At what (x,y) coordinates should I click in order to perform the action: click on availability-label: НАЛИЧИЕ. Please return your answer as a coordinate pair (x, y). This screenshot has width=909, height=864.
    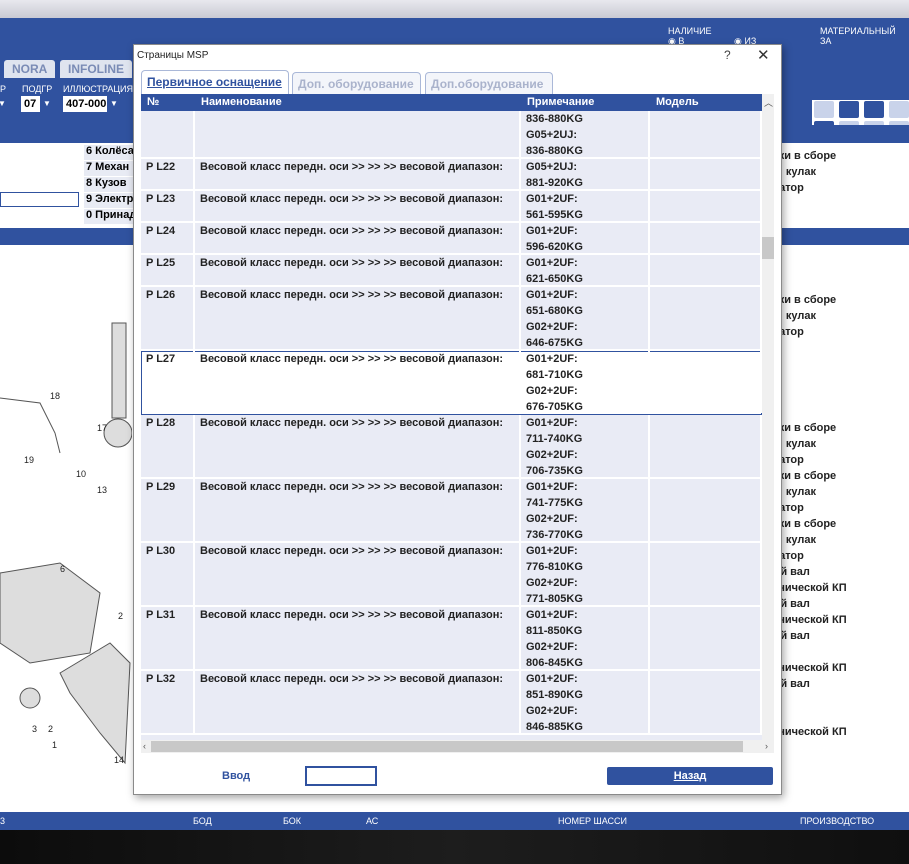
    Looking at the image, I should click on (690, 31).